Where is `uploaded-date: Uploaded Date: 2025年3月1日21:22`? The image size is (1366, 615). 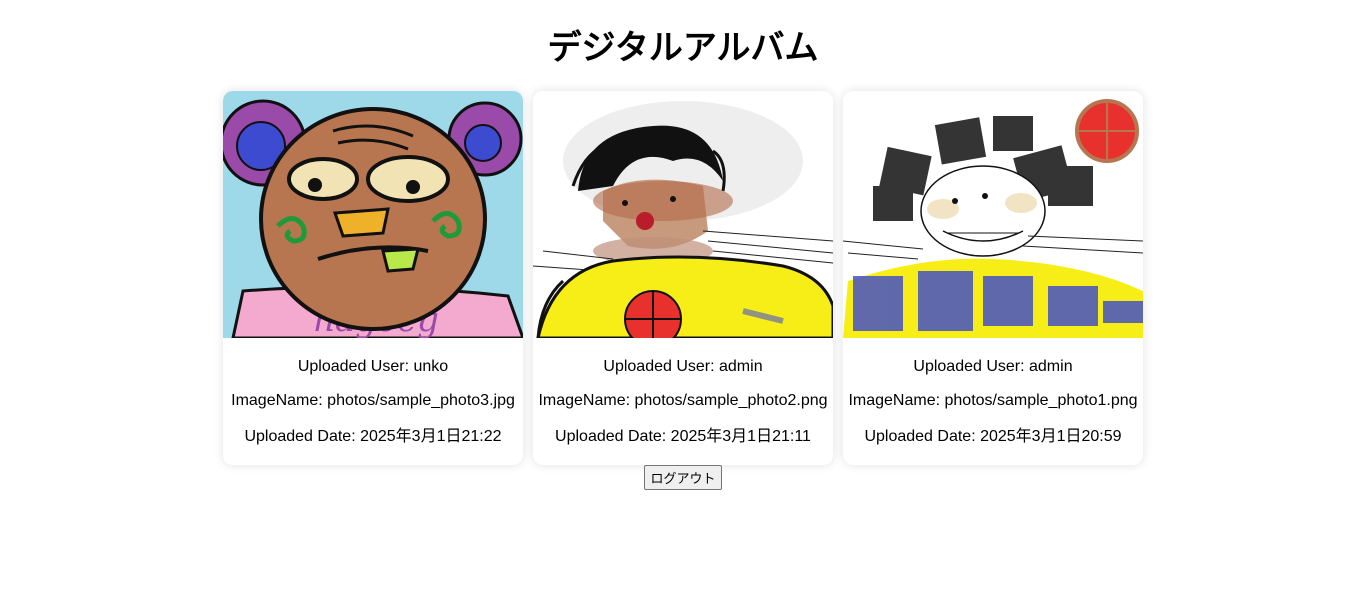 uploaded-date: Uploaded Date: 2025年3月1日21:22 is located at coordinates (373, 436).